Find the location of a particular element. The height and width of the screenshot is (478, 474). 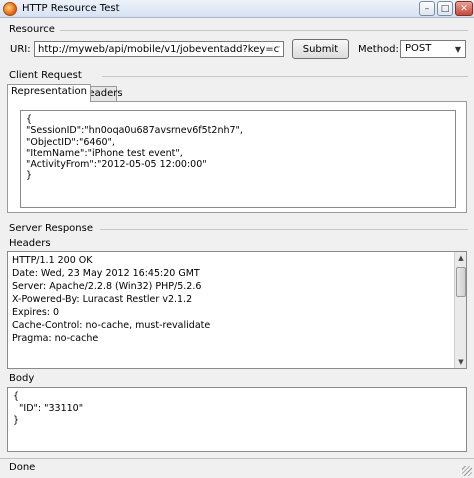

response-headers-label: Headers is located at coordinates (30, 243).